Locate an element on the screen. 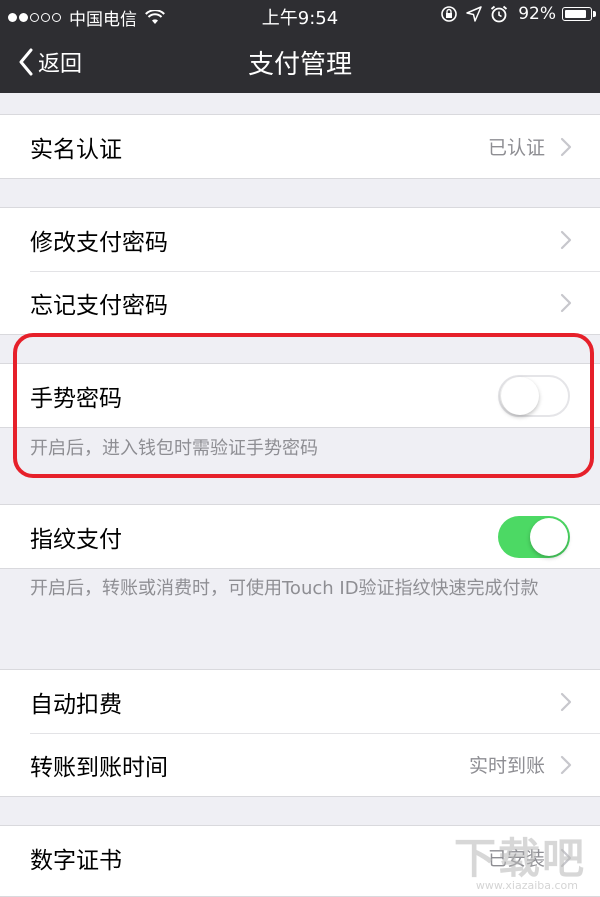 This screenshot has width=600, height=897. rotation-lock-icon is located at coordinates (449, 14).